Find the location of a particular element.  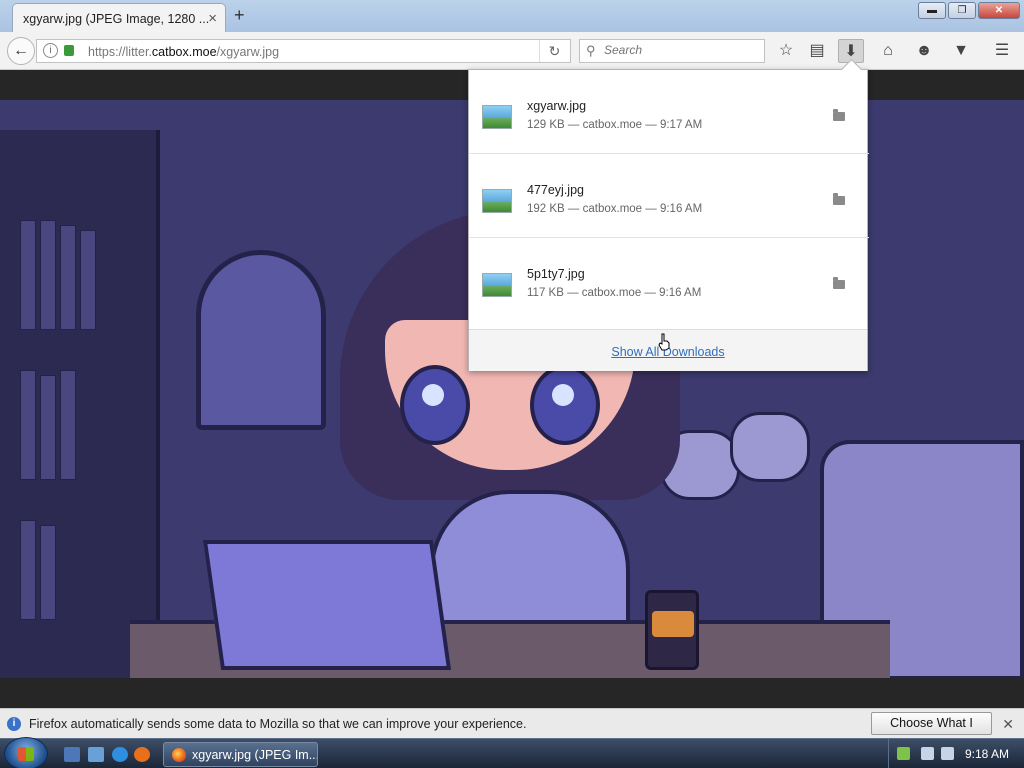

close-window-button: ✕ is located at coordinates (999, 10).